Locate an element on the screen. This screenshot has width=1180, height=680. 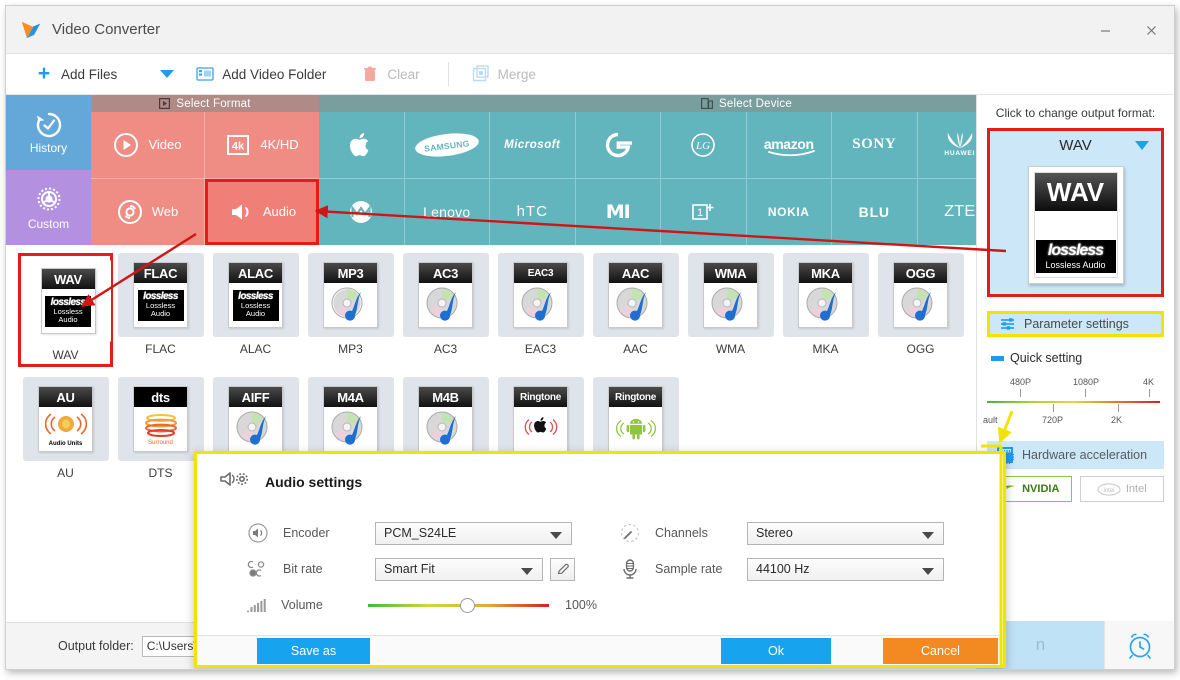
merge-button: Merge is located at coordinates (503, 74).